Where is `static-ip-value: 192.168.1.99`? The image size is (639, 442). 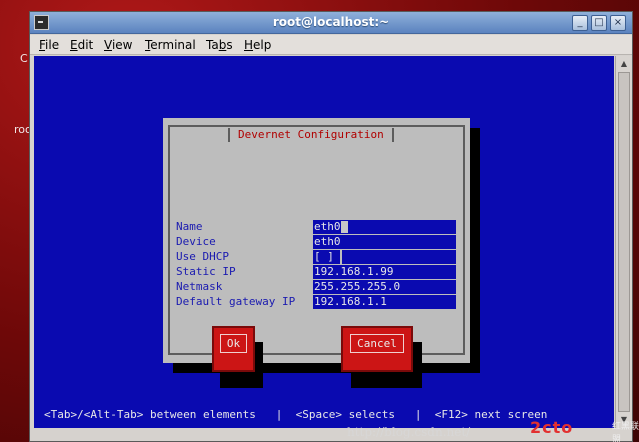 static-ip-value: 192.168.1.99 is located at coordinates (354, 271).